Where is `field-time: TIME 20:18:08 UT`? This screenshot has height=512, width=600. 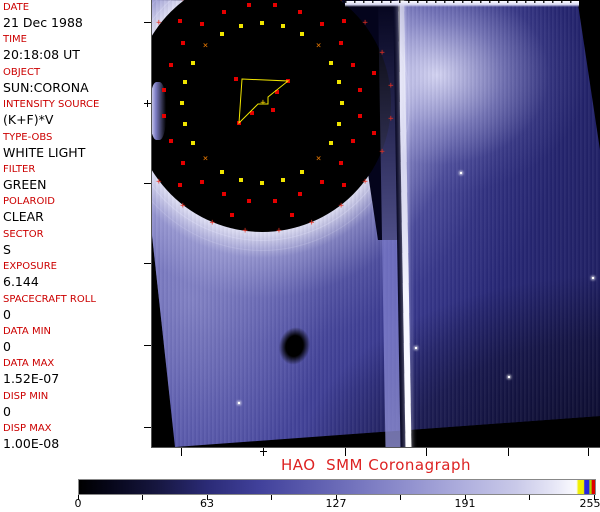 field-time: TIME 20:18:08 UT is located at coordinates (75, 50).